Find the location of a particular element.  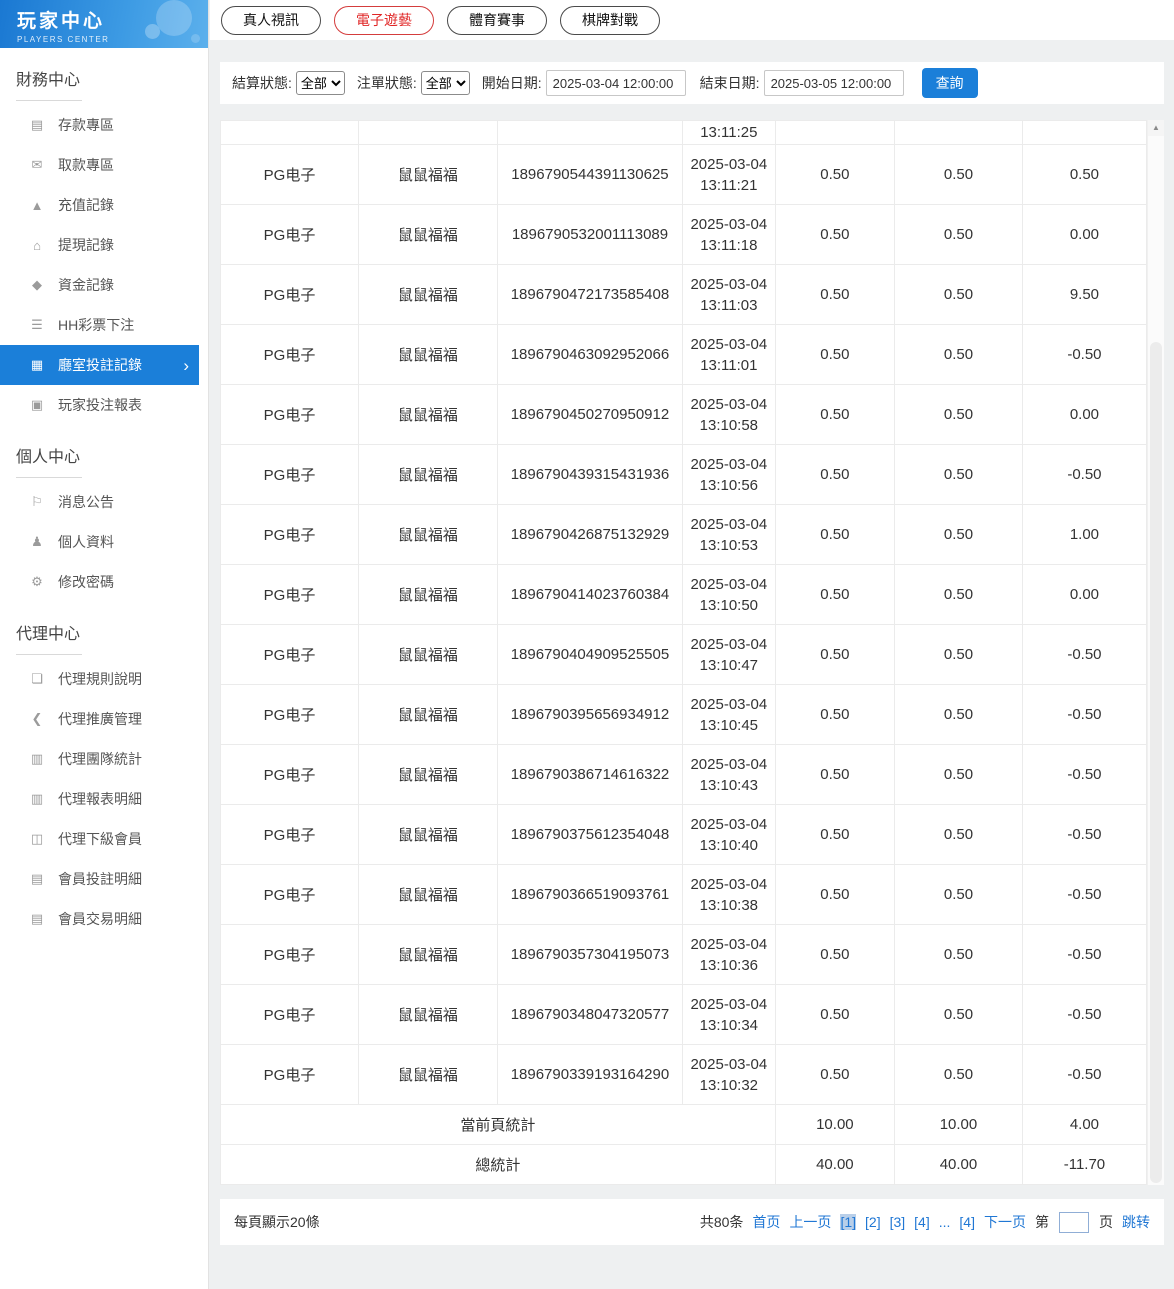

bet-amount-cell is located at coordinates (835, 132).